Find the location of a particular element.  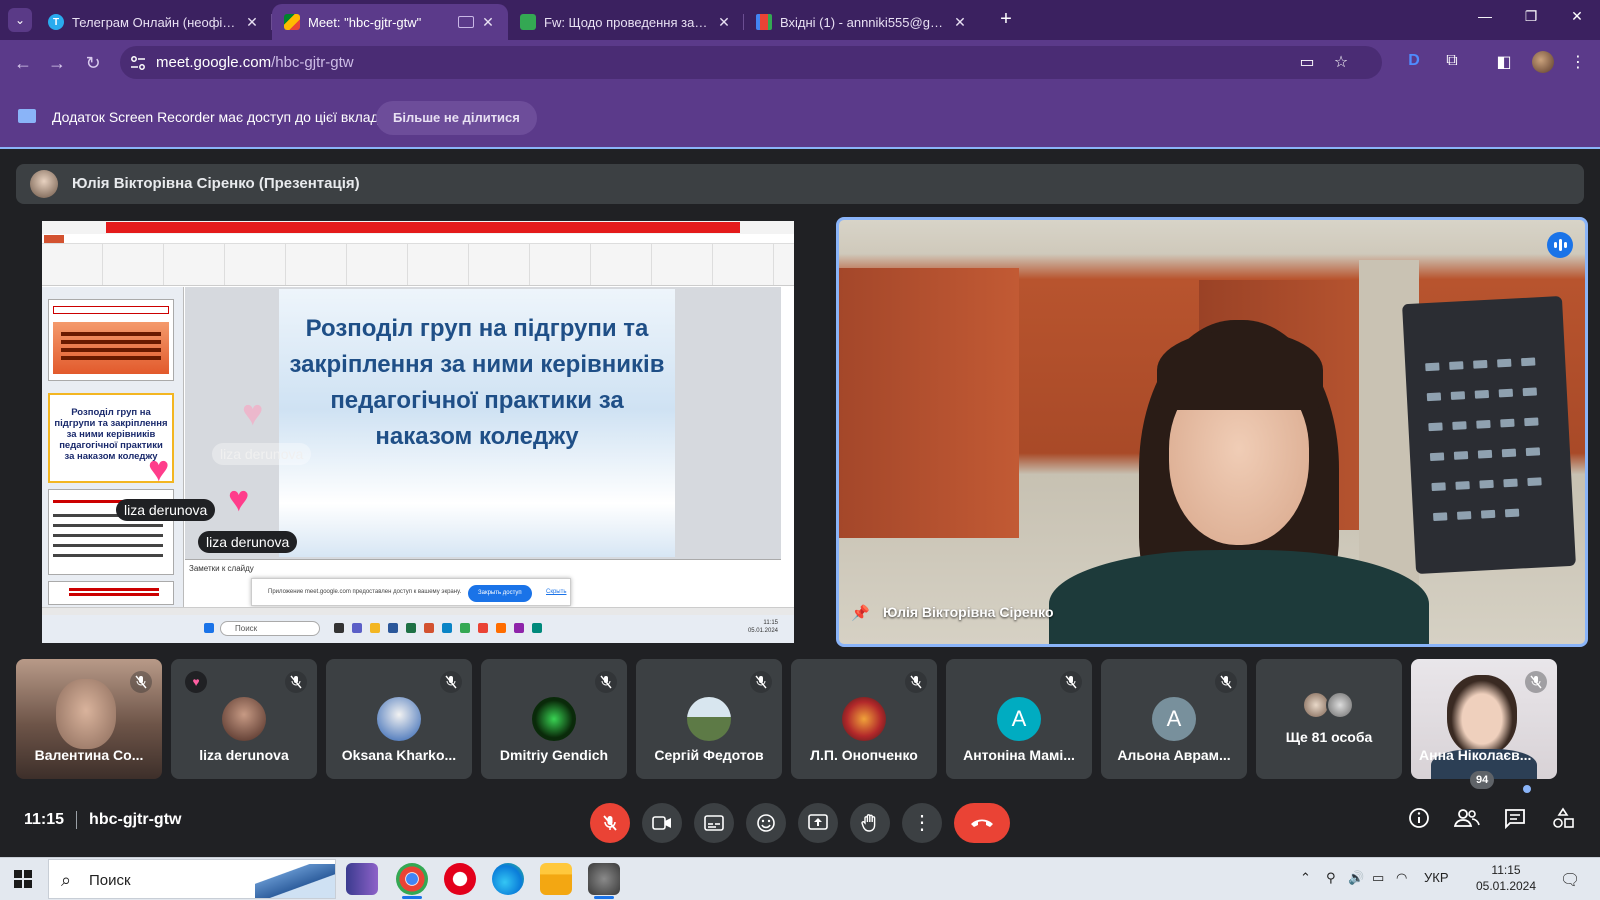

taskbar-search-box: ⌕ Поиск is located at coordinates (192, 879).